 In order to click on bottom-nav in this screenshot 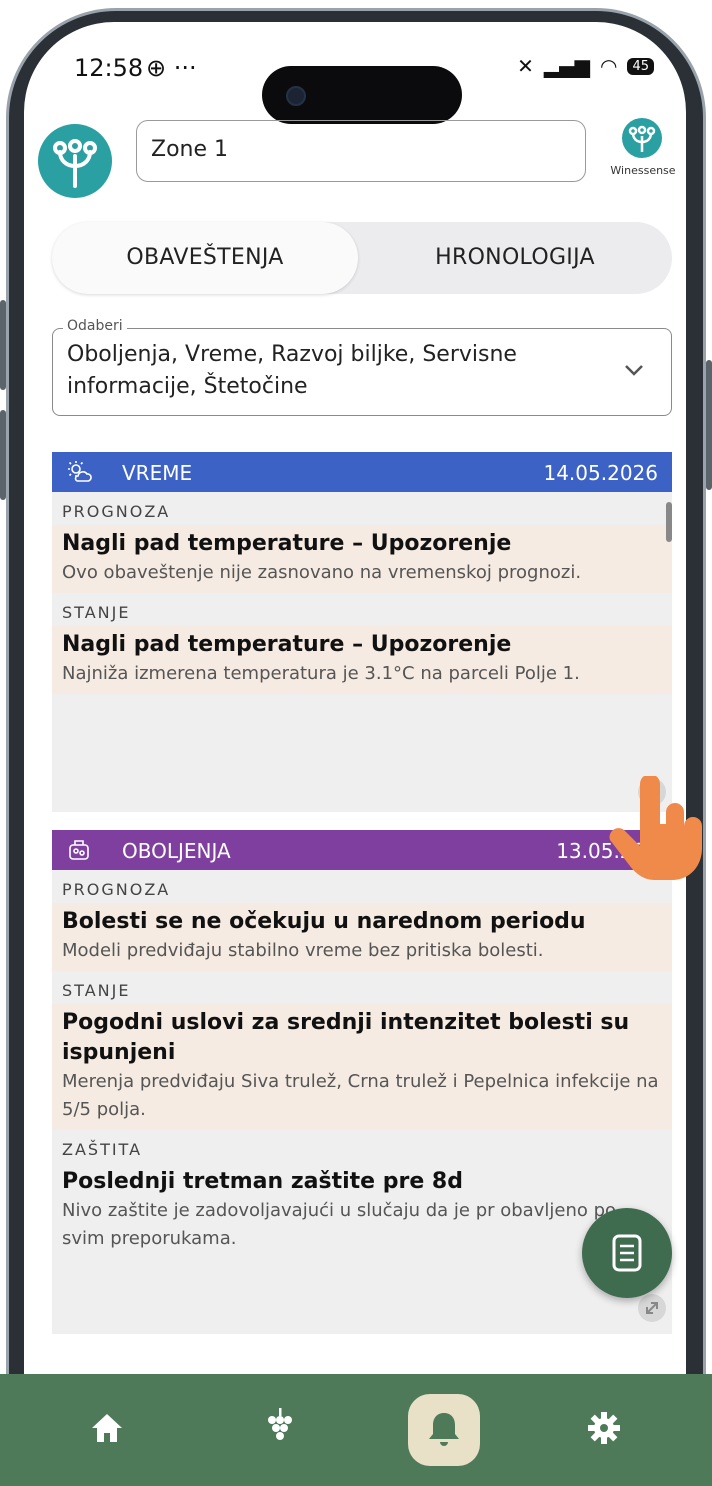, I will do `click(356, 1430)`.